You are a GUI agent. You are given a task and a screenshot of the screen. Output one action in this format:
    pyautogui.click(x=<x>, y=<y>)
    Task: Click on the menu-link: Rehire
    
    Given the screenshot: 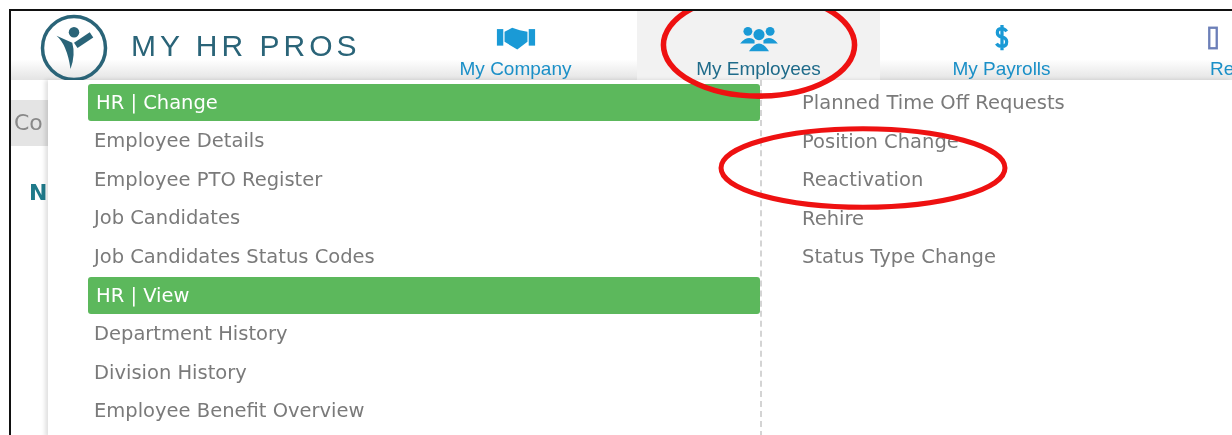 What is the action you would take?
    pyautogui.click(x=933, y=218)
    